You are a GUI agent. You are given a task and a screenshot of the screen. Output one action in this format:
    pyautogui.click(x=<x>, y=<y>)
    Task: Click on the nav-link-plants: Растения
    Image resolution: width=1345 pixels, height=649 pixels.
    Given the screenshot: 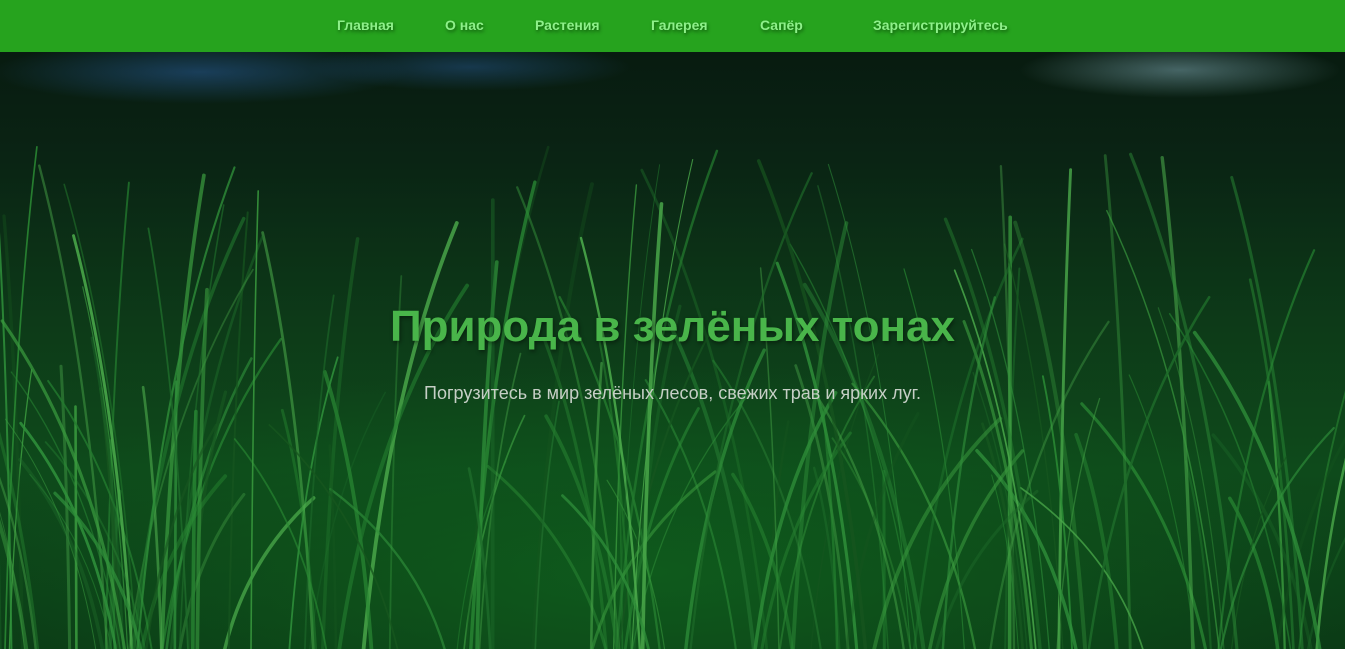 What is the action you would take?
    pyautogui.click(x=567, y=25)
    